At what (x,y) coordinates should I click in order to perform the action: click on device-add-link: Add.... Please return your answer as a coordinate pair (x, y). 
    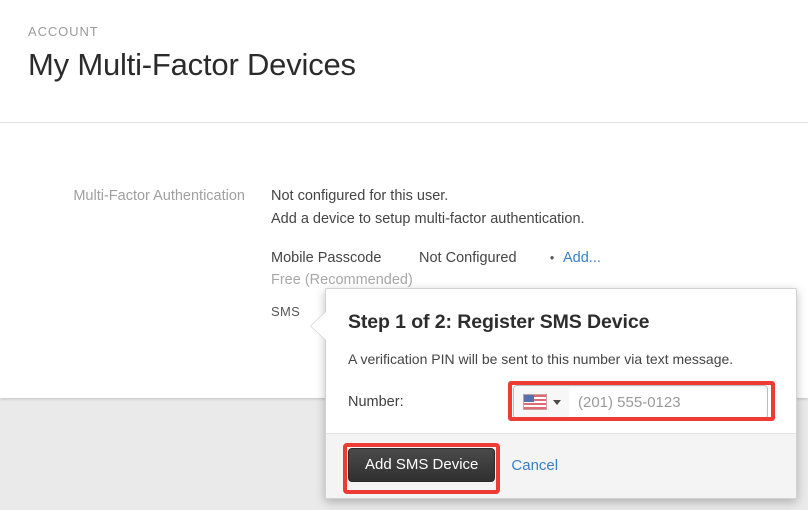
    Looking at the image, I should click on (582, 258).